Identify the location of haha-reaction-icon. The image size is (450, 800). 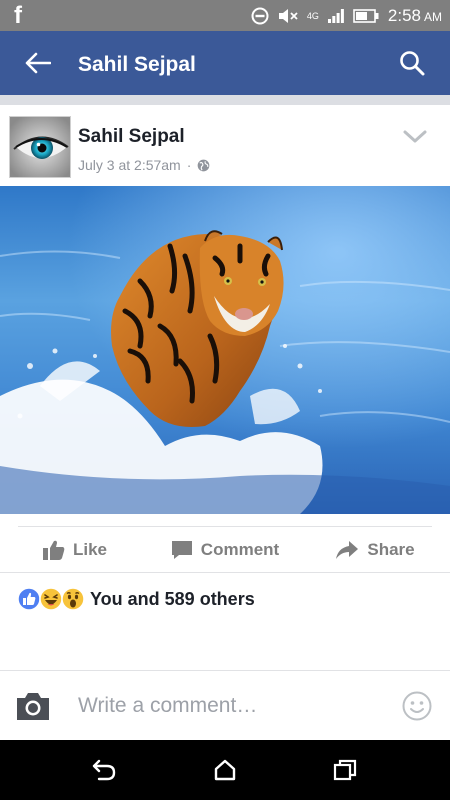
(51, 599).